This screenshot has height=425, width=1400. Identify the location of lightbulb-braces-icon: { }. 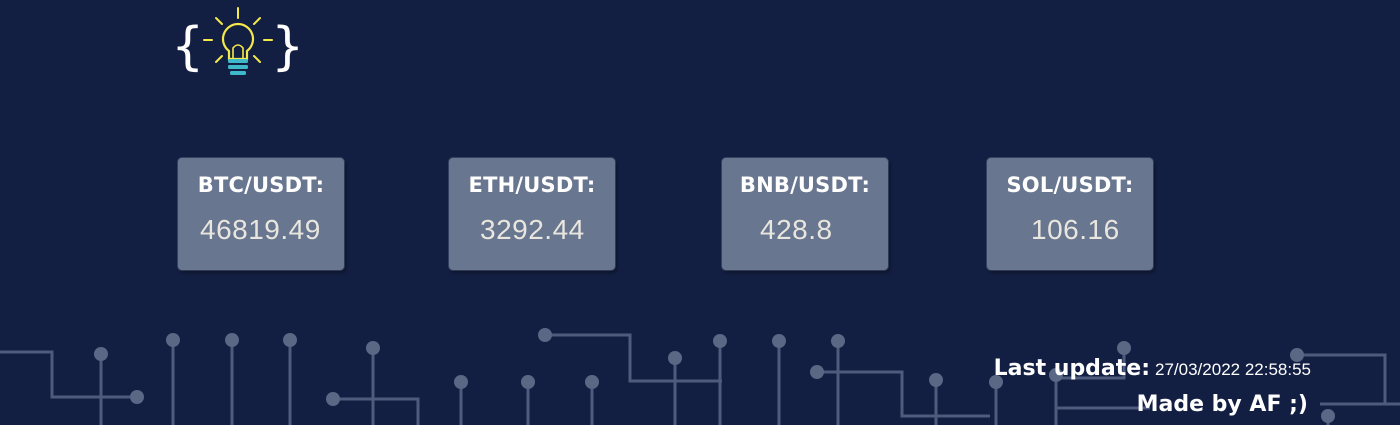
(237, 42).